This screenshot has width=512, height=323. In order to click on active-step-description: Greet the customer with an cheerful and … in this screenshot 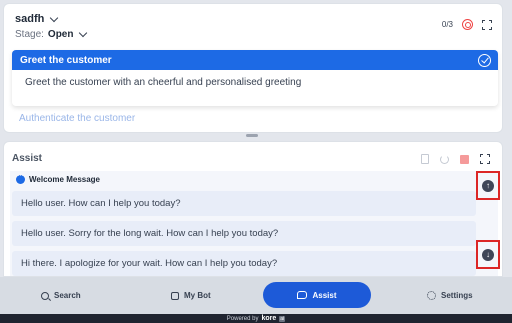, I will do `click(163, 82)`.